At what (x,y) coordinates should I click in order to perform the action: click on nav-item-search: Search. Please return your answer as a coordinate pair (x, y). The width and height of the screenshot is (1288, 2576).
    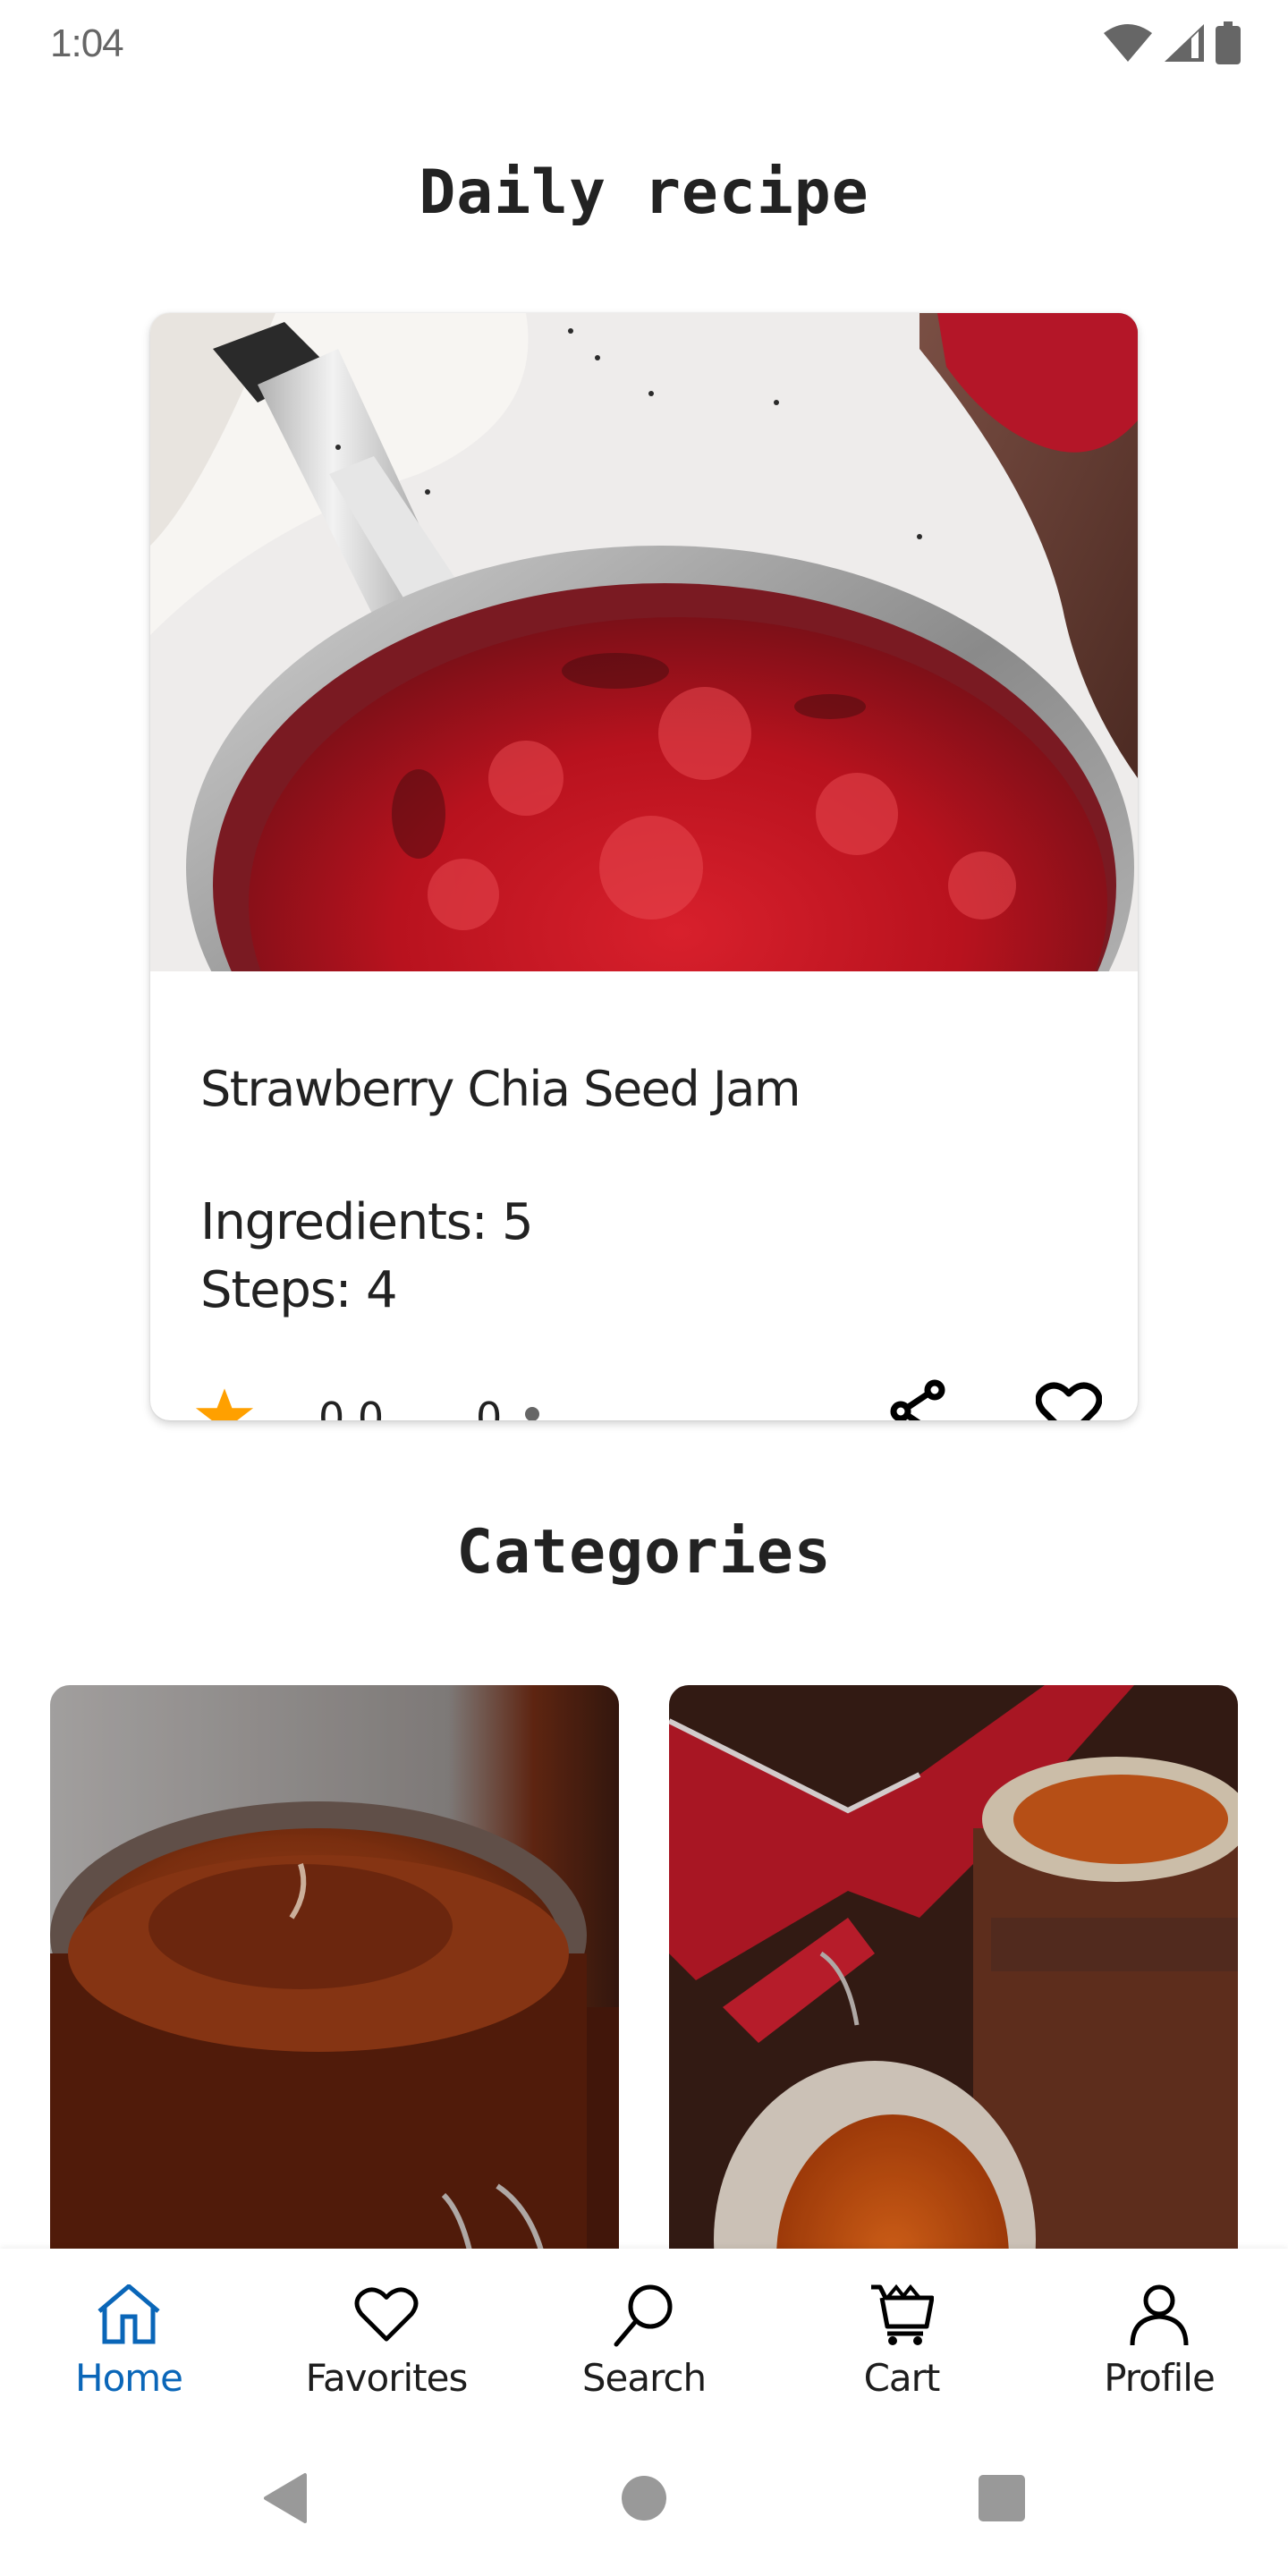
    Looking at the image, I should click on (644, 2336).